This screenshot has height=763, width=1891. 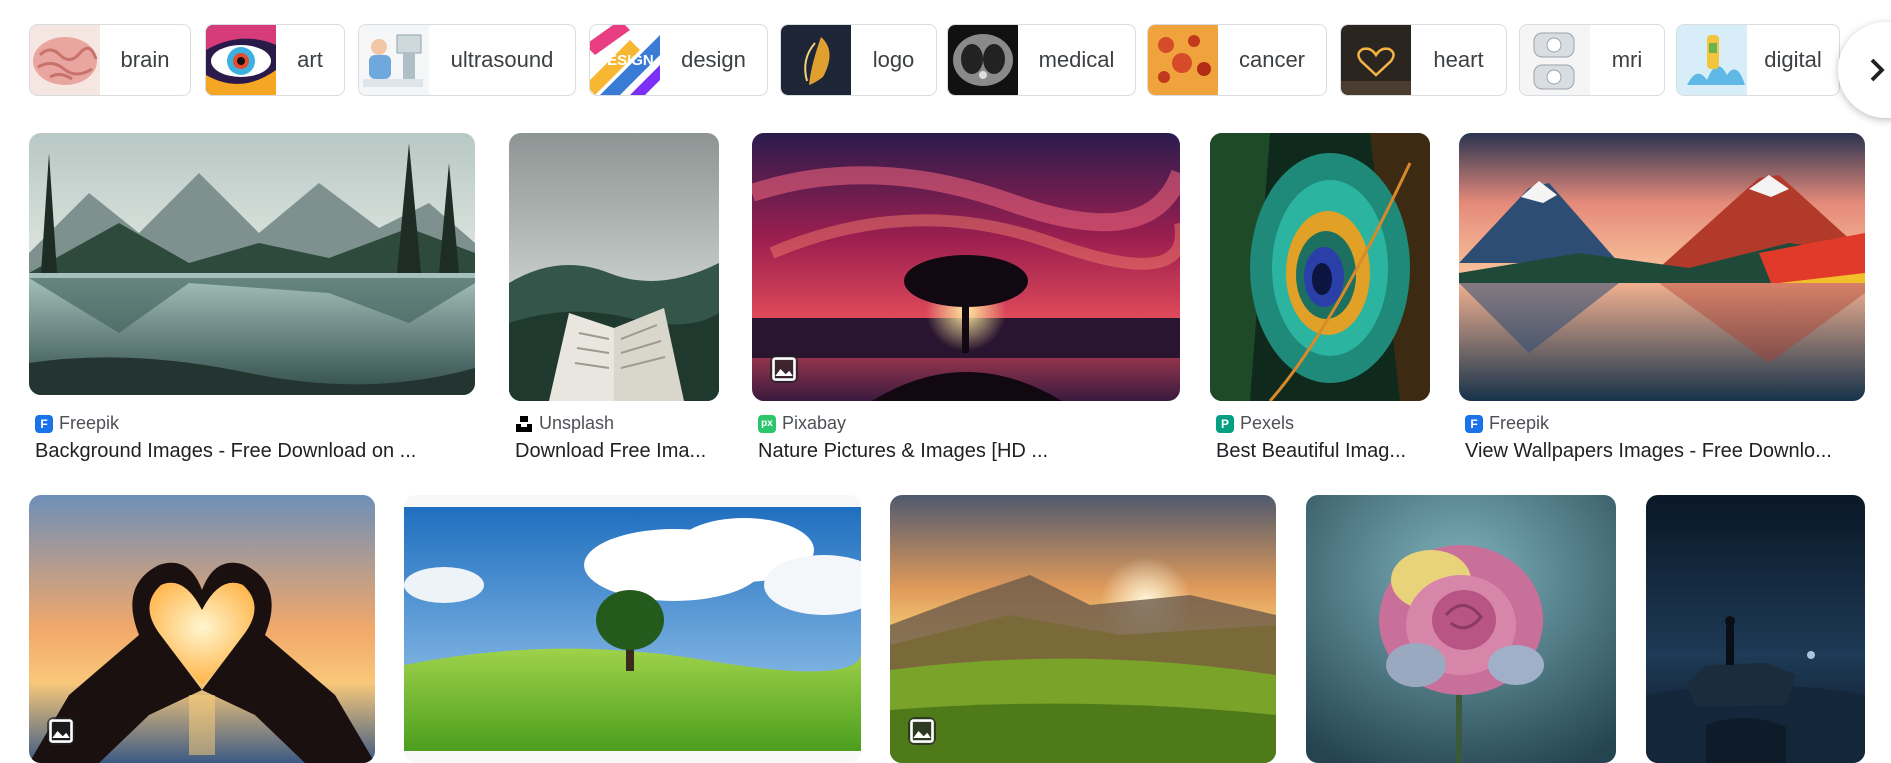 I want to click on result-thumbnail-peacock-feather, so click(x=1320, y=267).